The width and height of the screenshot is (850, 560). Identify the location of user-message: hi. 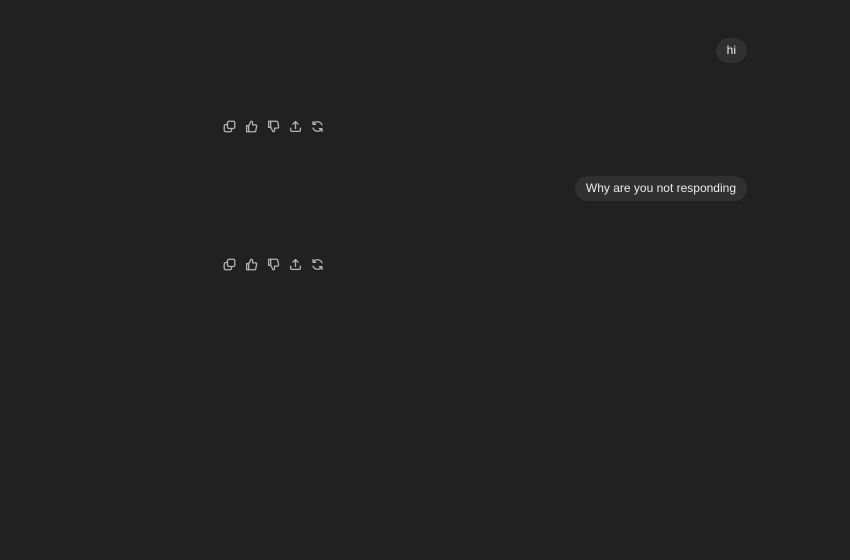
(731, 50).